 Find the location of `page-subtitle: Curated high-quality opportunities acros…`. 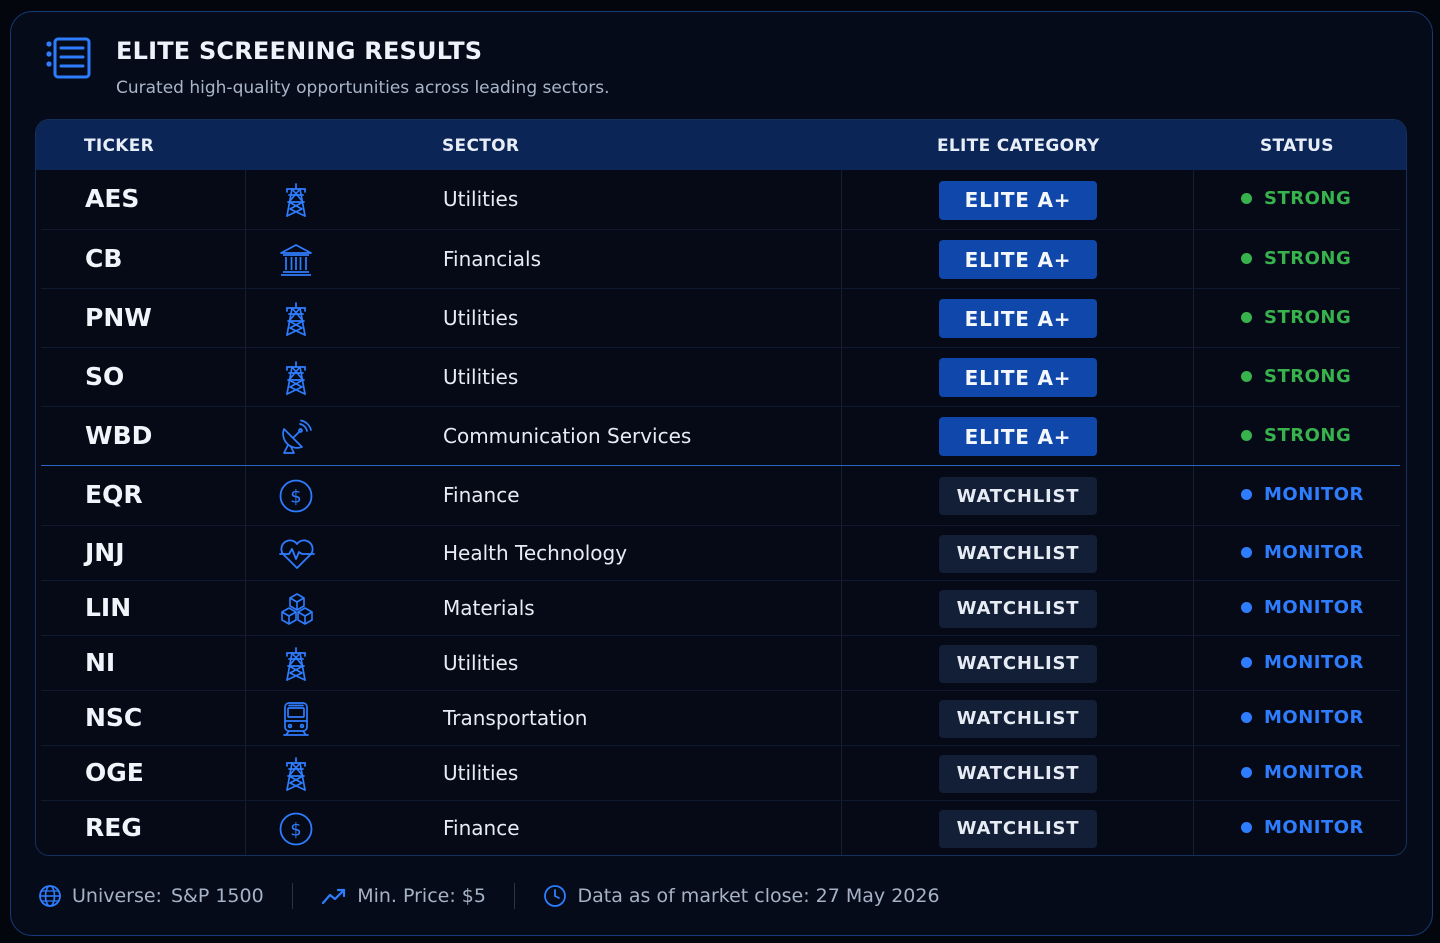

page-subtitle: Curated high-quality opportunities acros… is located at coordinates (363, 88).